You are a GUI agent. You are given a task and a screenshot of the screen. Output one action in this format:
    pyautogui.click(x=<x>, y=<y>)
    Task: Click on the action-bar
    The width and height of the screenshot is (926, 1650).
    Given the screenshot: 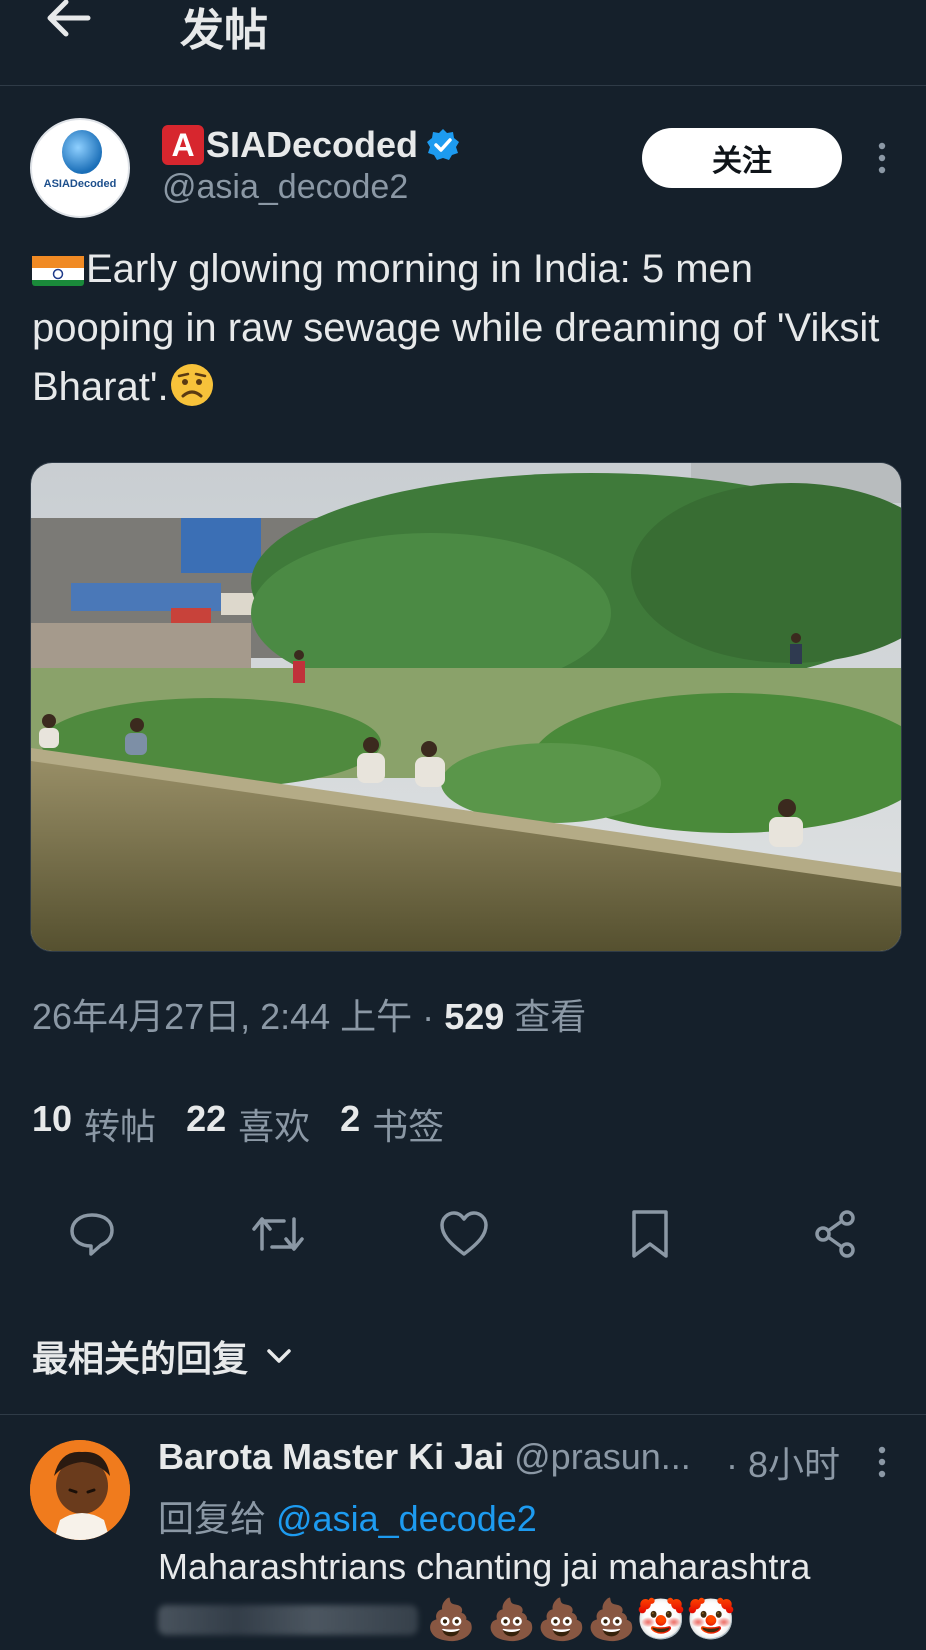 What is the action you would take?
    pyautogui.click(x=463, y=1234)
    